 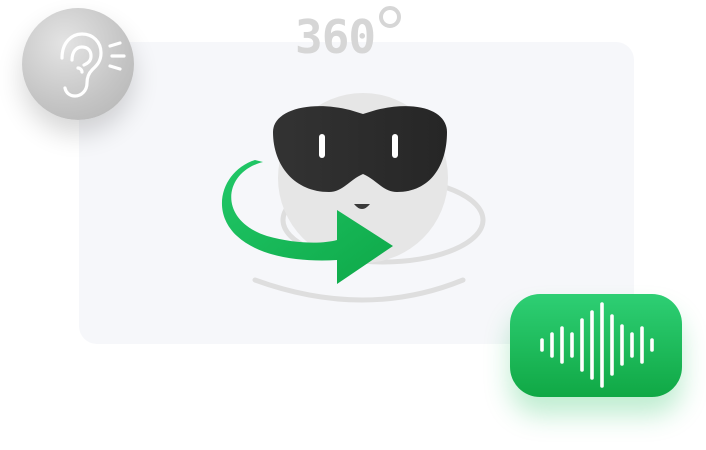 I want to click on hearing-badge, so click(x=78, y=64).